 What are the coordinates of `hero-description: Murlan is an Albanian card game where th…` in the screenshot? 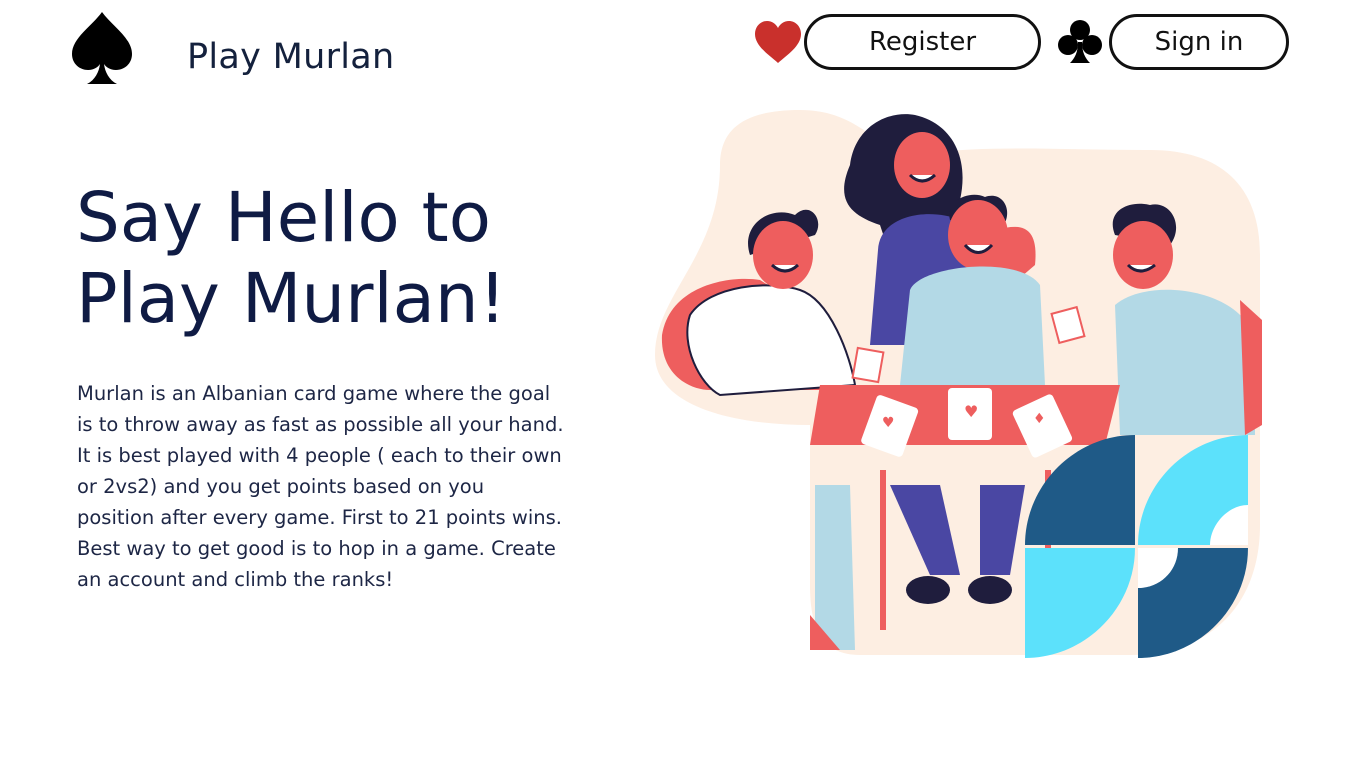 It's located at (320, 486).